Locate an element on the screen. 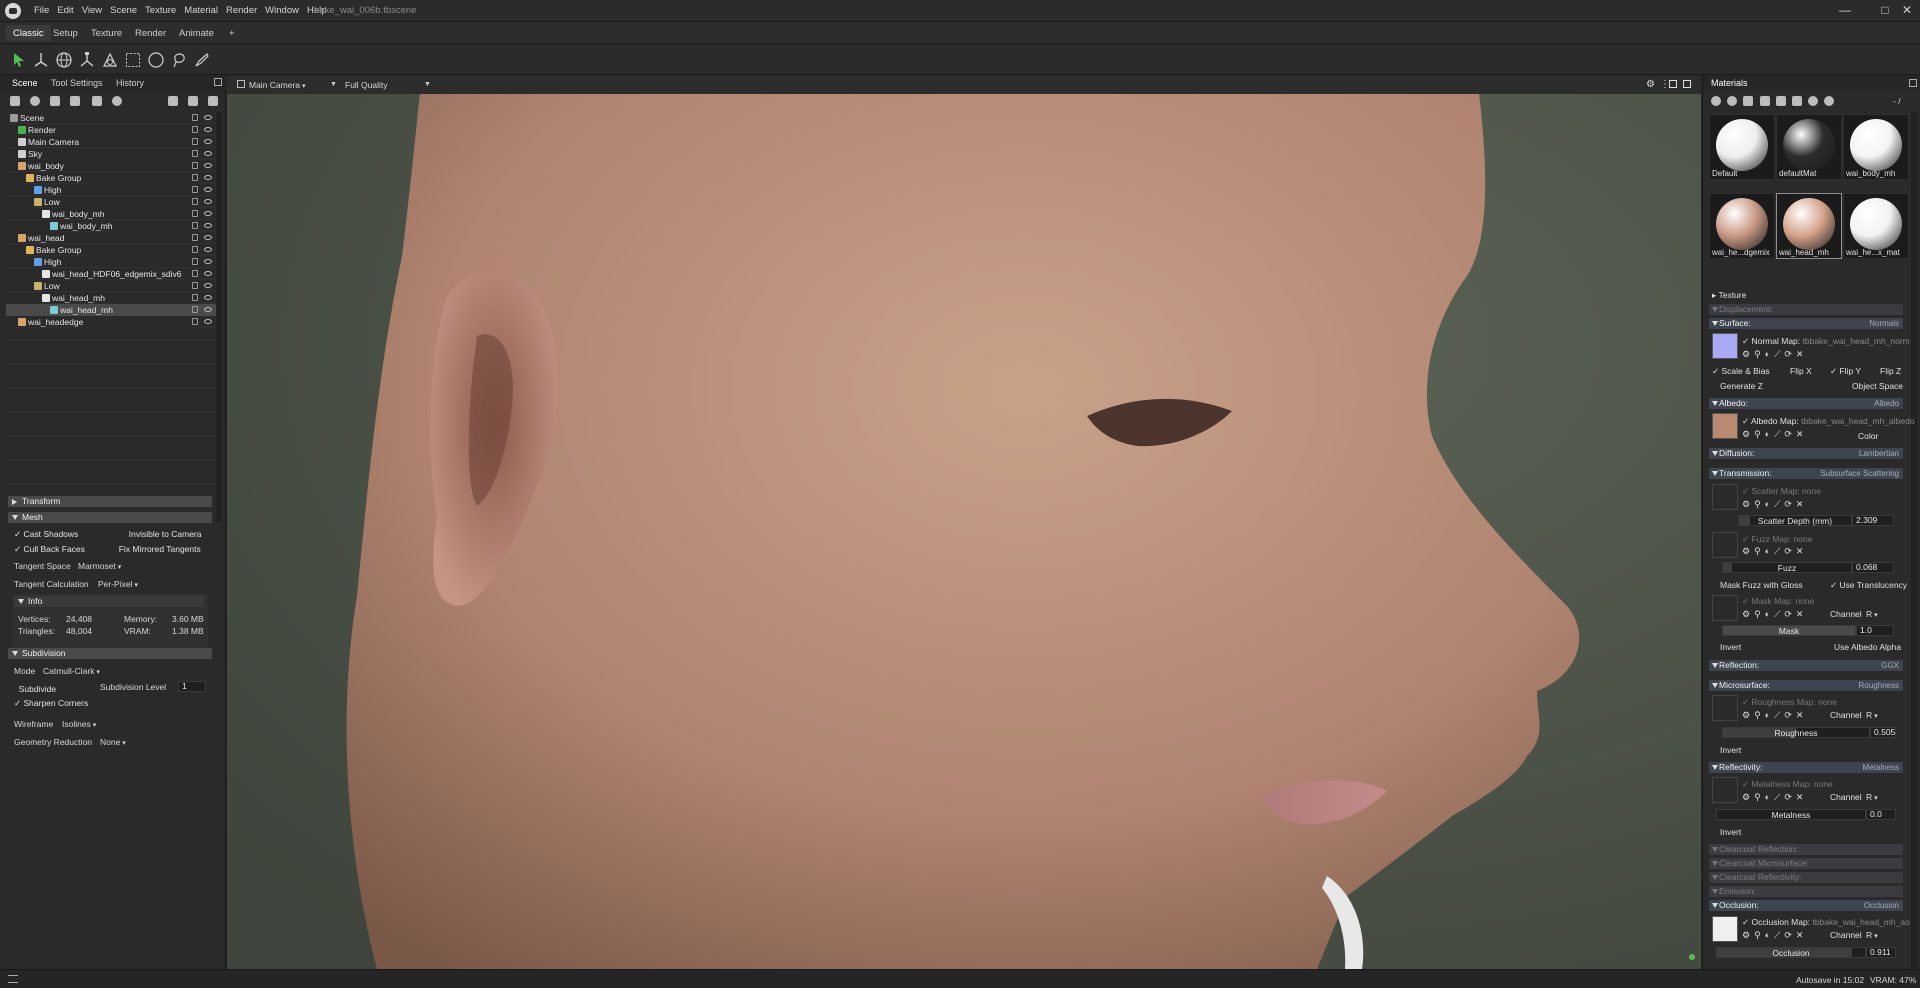 Image resolution: width=1920 pixels, height=988 pixels. fuzz-value: 0.068 is located at coordinates (1873, 567).